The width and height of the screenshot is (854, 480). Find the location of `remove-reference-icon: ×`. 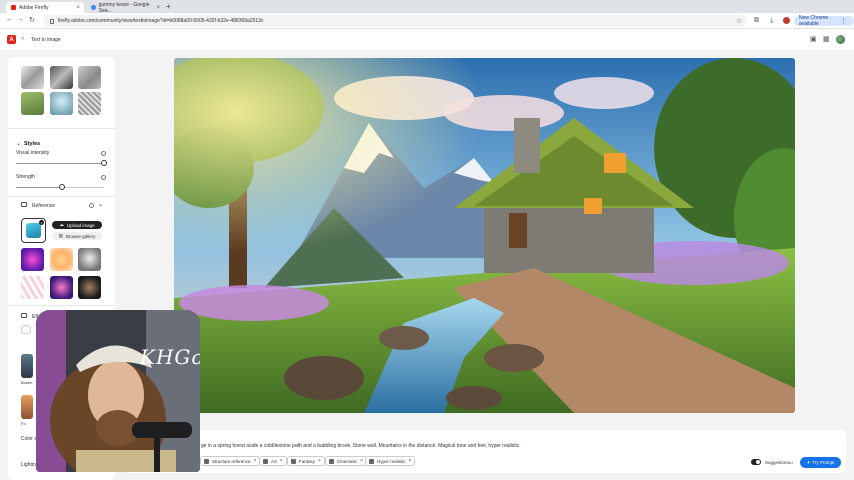

remove-reference-icon: × is located at coordinates (41, 222).